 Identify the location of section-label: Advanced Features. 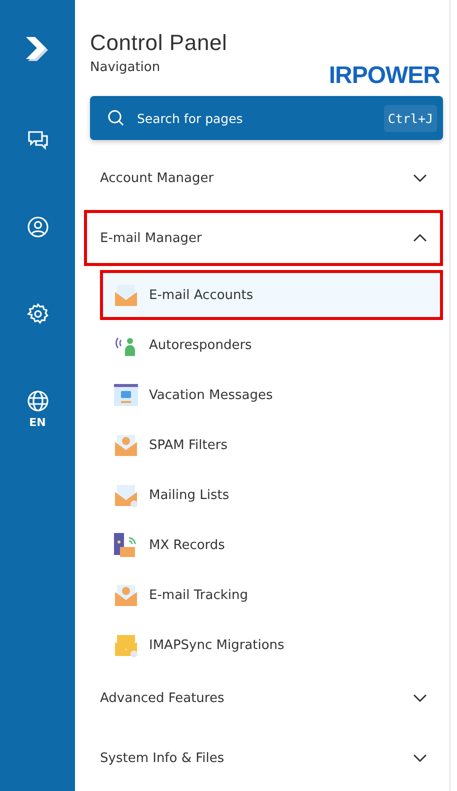
(161, 698).